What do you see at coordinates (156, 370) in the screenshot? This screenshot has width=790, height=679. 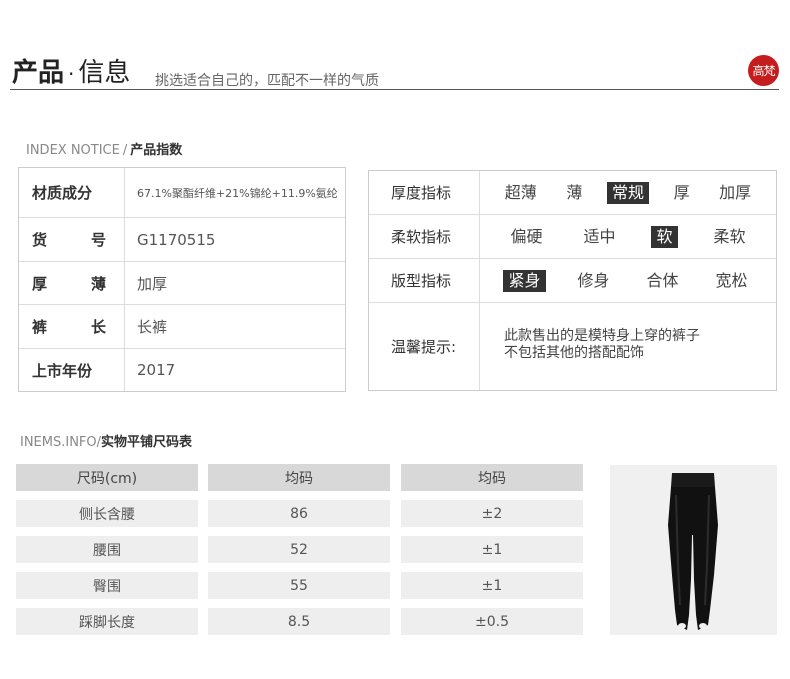 I see `info-value: 2017` at bounding box center [156, 370].